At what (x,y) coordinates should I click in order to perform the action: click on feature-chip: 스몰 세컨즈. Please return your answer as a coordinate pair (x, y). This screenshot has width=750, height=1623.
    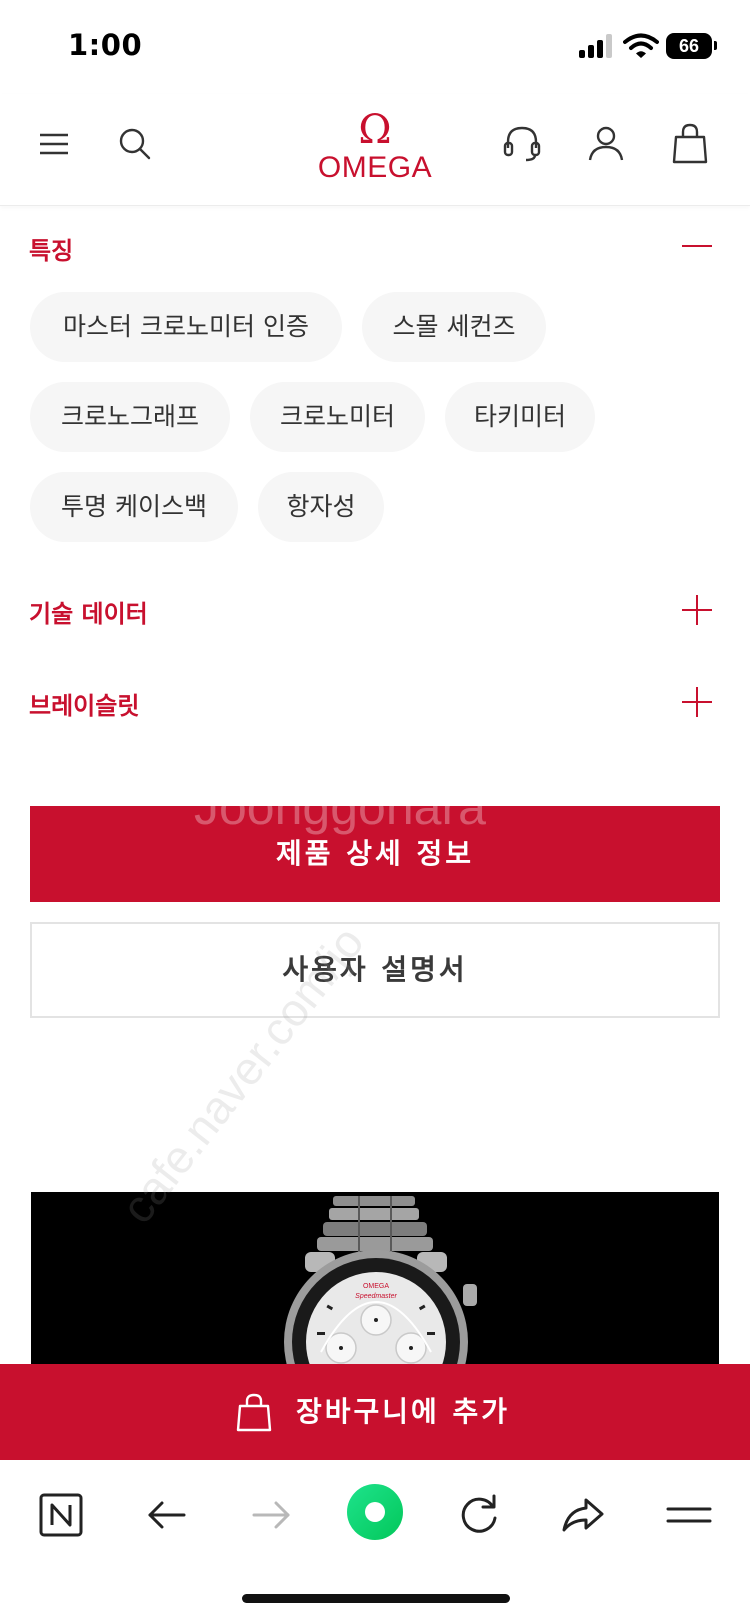
    Looking at the image, I should click on (454, 327).